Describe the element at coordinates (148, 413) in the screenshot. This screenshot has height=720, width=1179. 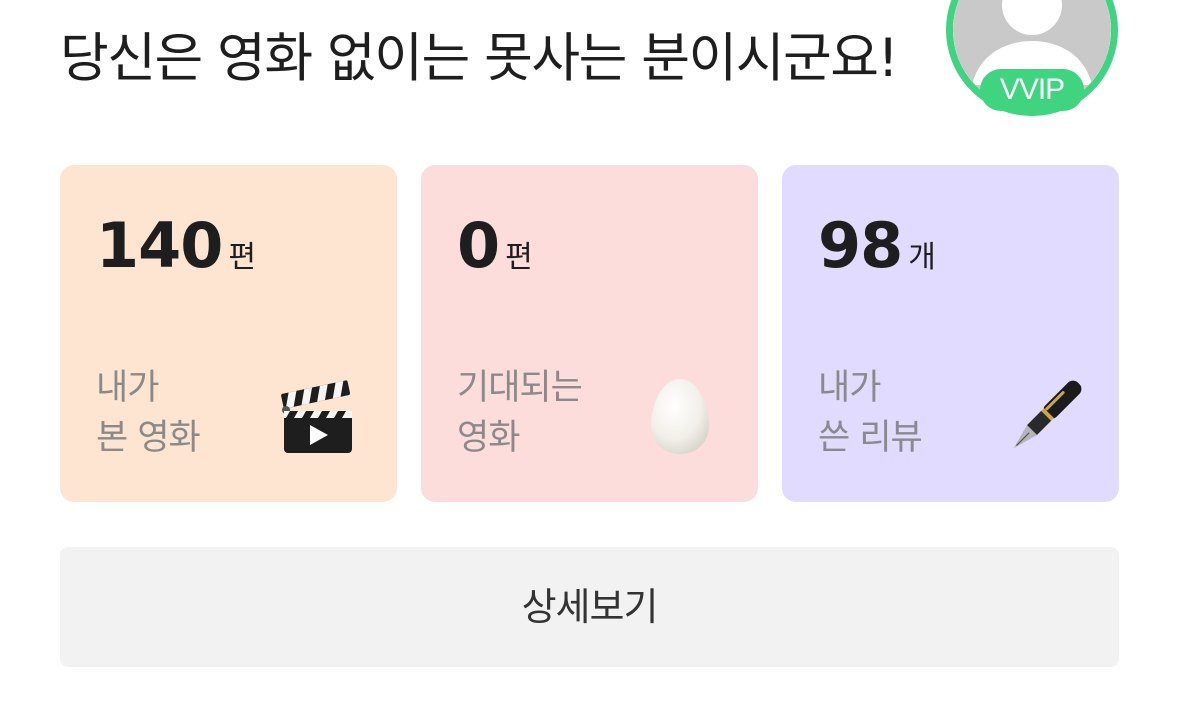
I see `stat-label: 내가 본 영화` at that location.